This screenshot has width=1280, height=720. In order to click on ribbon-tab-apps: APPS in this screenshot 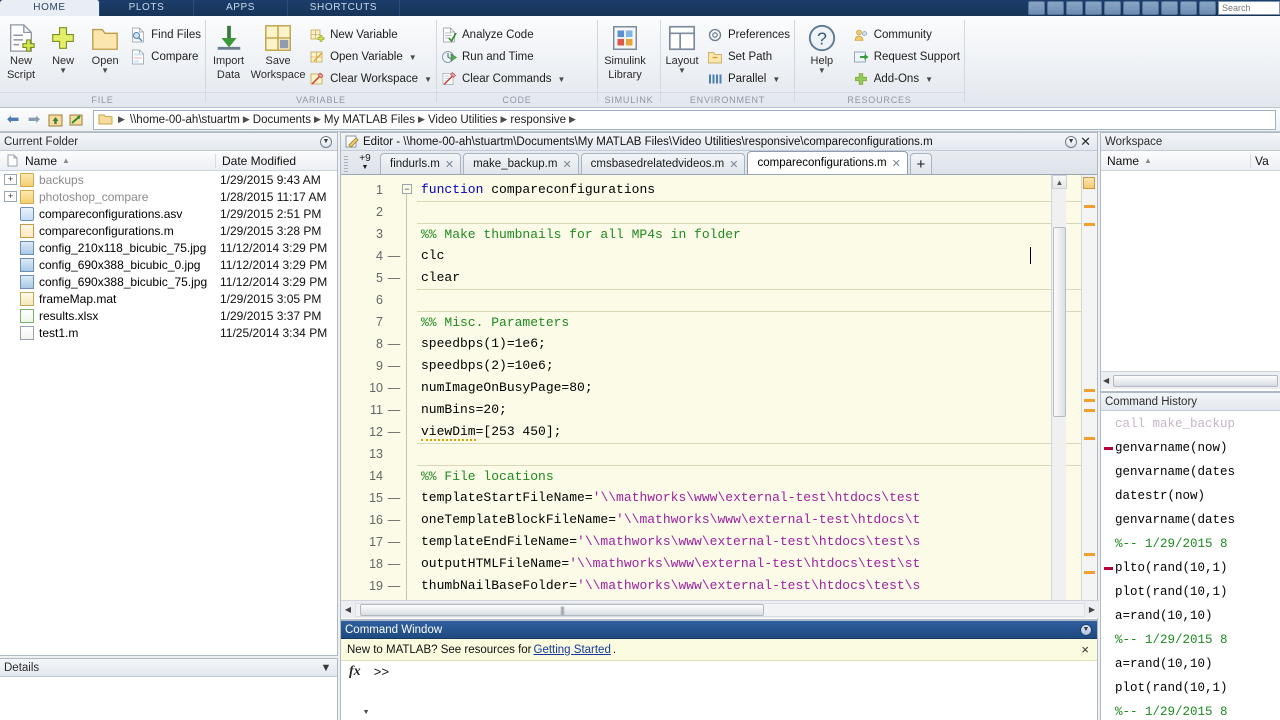, I will do `click(241, 8)`.